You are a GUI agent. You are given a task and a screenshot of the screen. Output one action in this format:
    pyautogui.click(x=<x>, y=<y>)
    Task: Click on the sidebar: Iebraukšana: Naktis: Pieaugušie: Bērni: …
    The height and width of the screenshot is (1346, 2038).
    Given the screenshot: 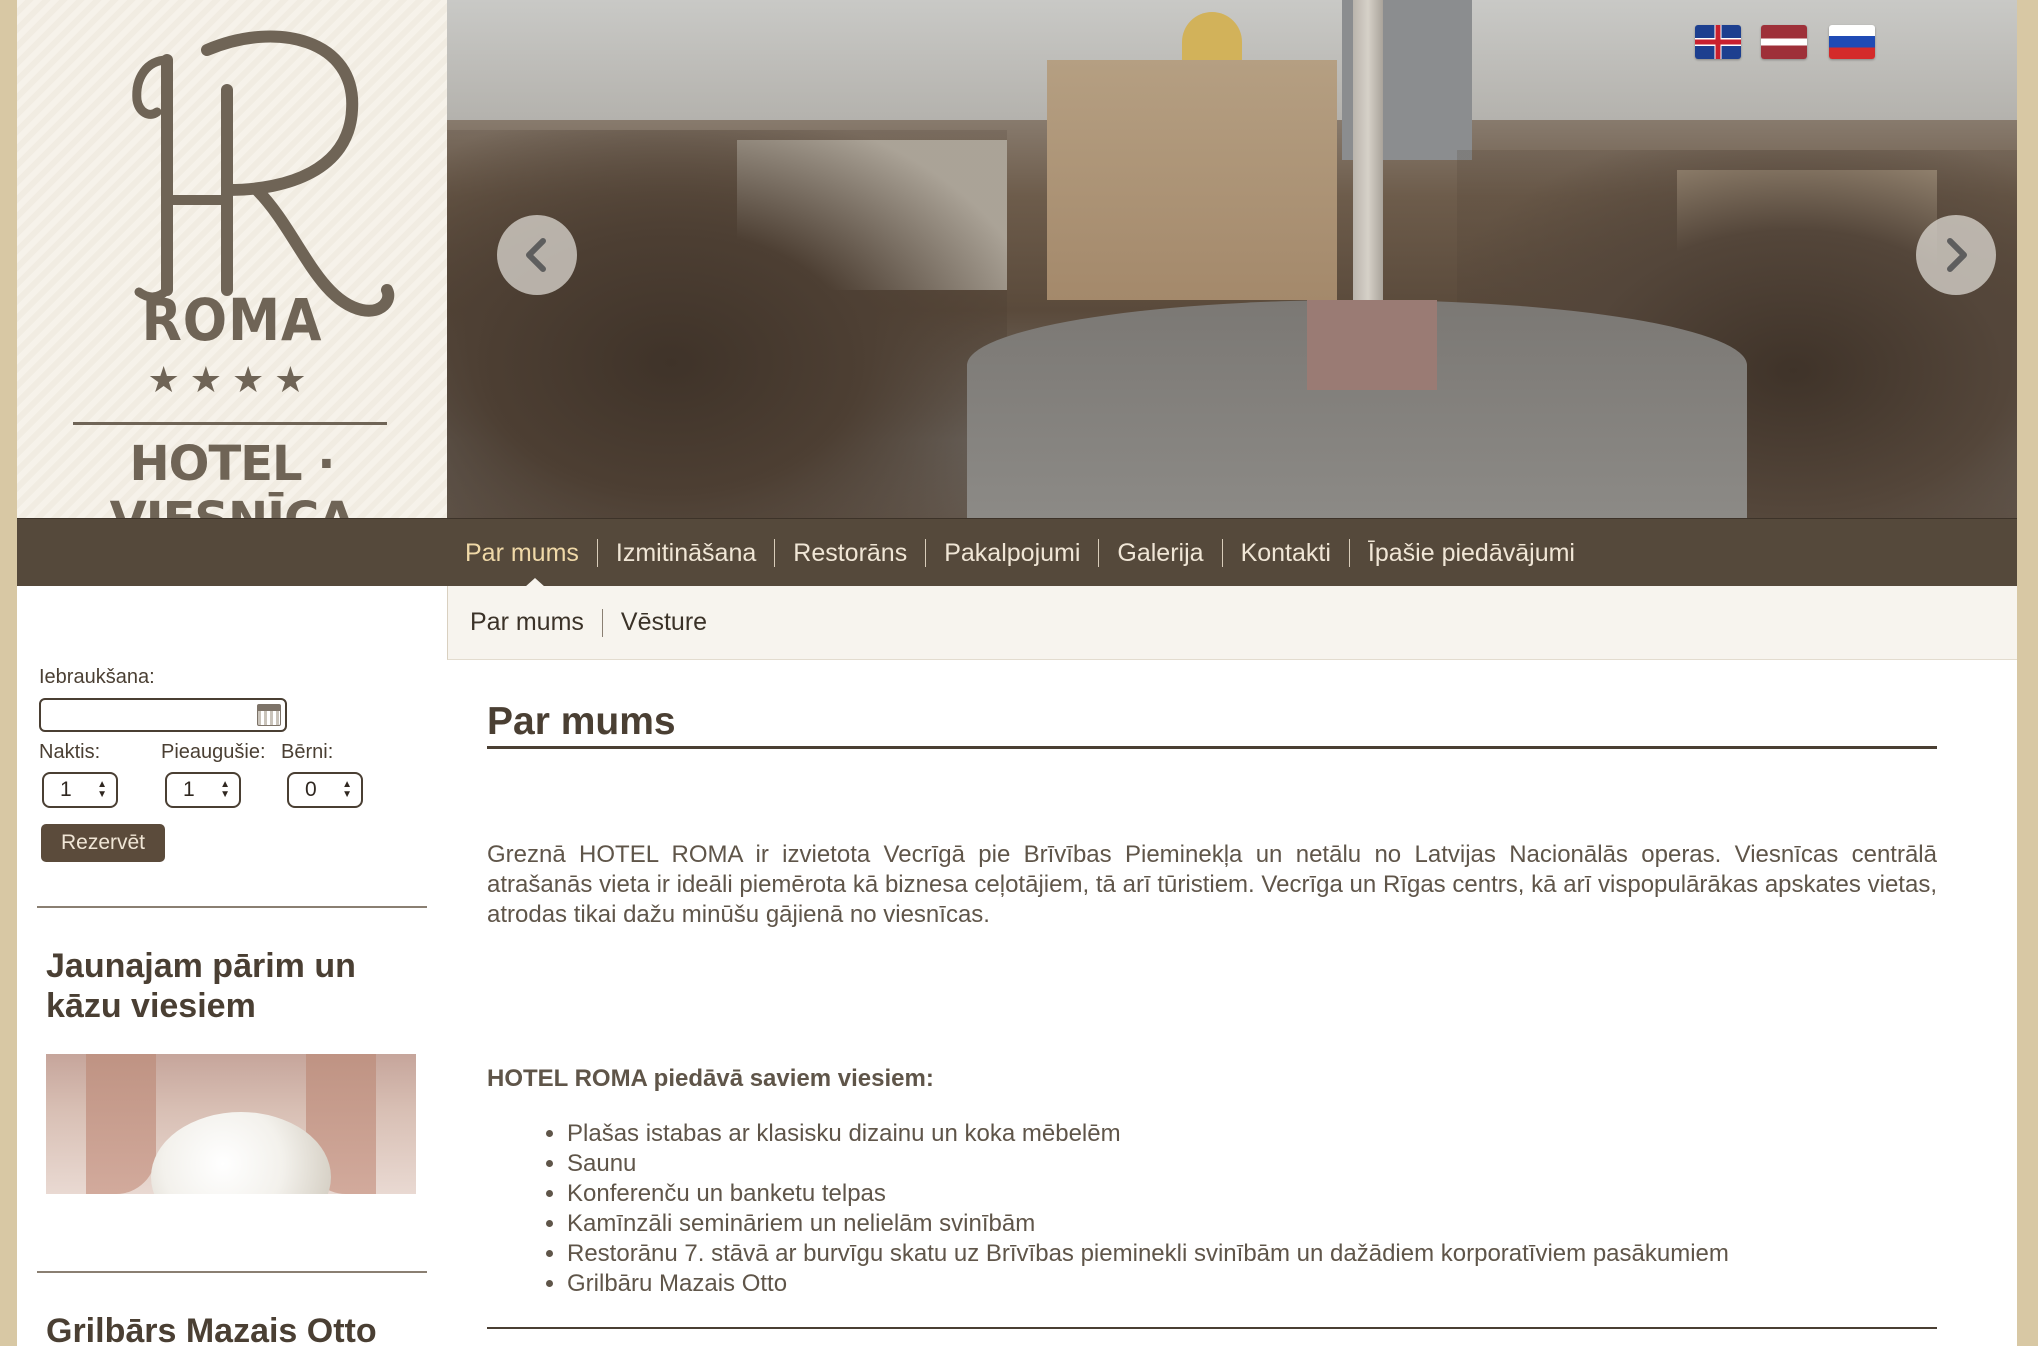 What is the action you would take?
    pyautogui.click(x=232, y=966)
    